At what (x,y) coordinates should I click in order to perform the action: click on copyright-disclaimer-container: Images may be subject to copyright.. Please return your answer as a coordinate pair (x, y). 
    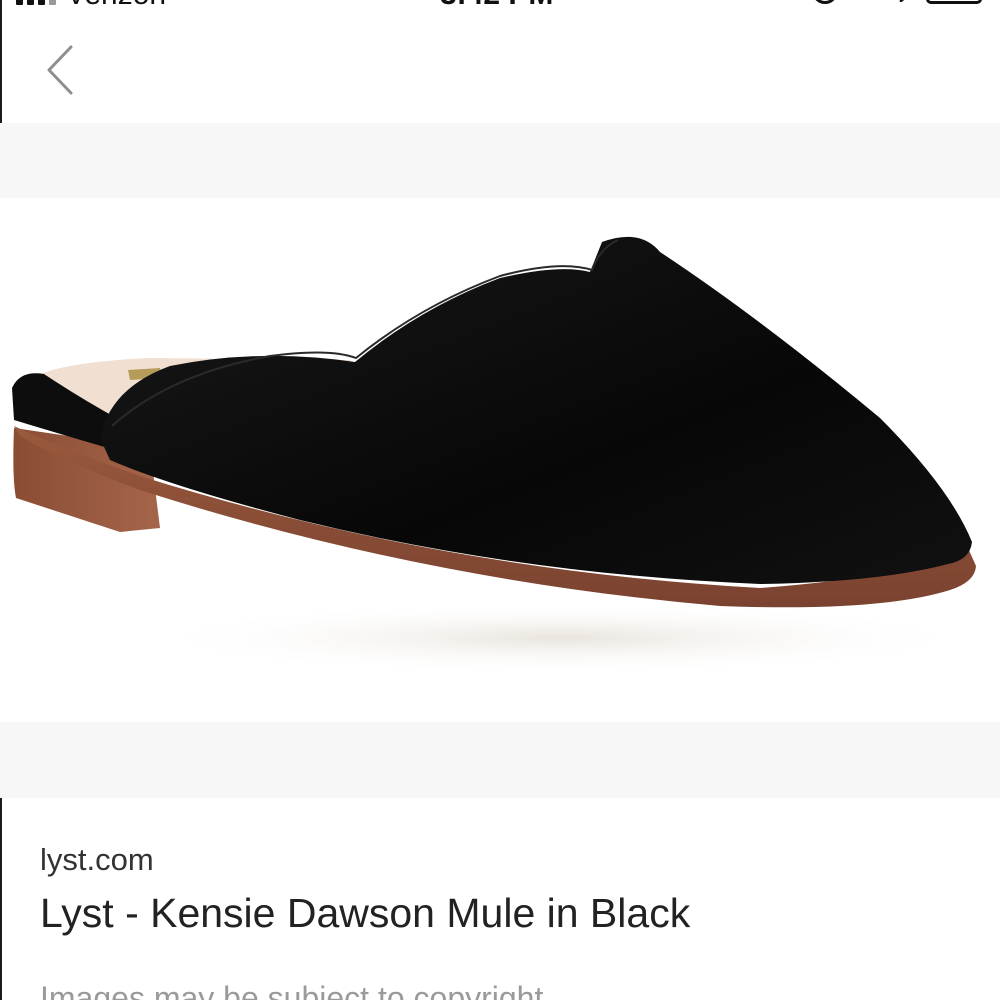
    Looking at the image, I should click on (490, 990).